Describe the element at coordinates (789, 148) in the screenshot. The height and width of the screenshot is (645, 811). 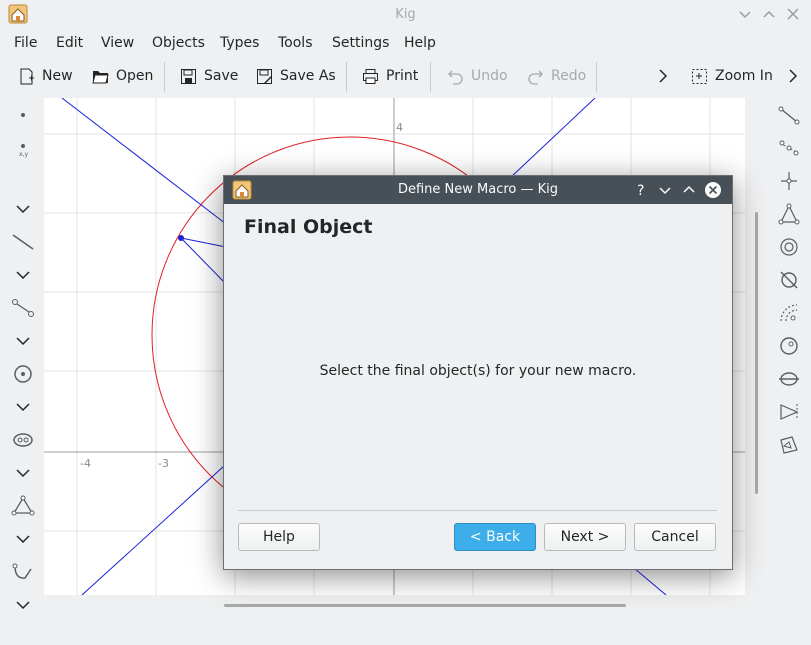
I see `parallel-icon` at that location.